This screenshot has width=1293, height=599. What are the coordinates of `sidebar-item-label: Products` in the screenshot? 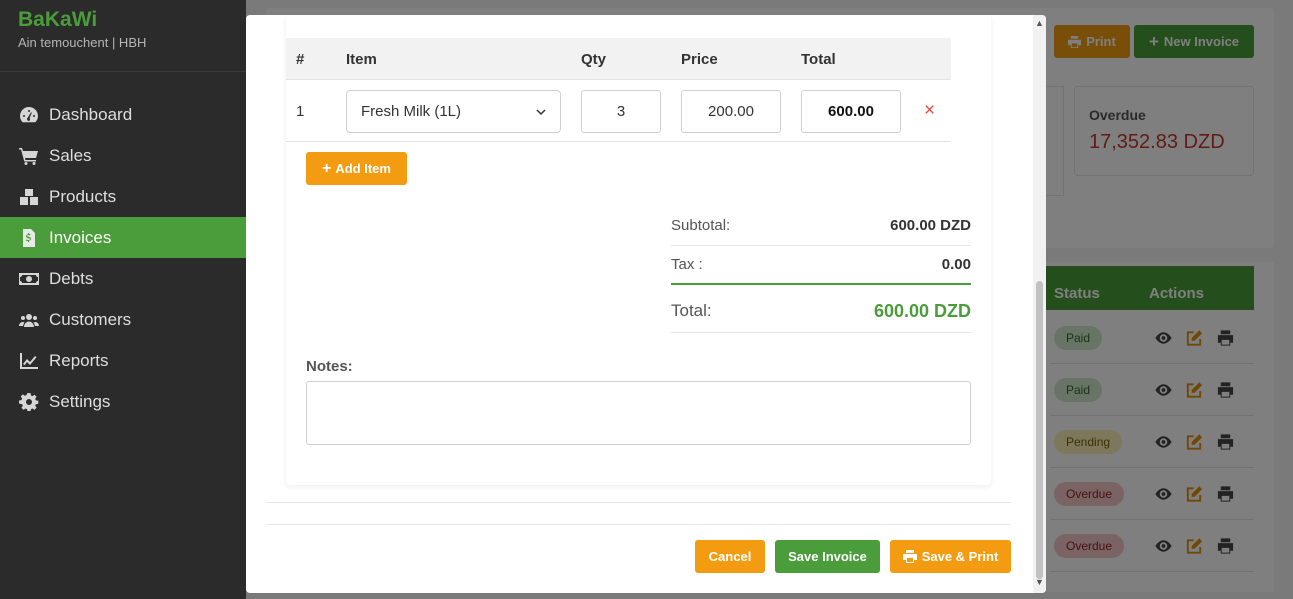 It's located at (83, 196).